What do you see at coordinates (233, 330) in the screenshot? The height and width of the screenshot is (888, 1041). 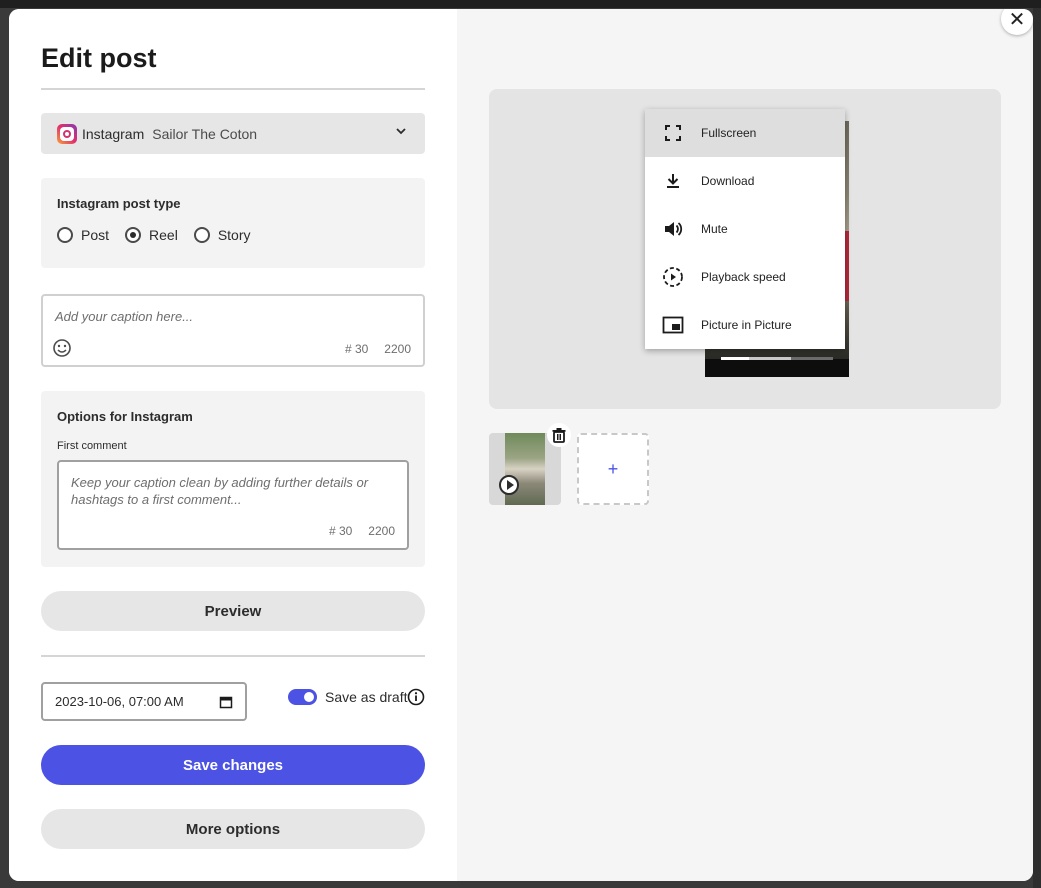 I see `caption-input: Add your caption here... # 30 2200` at bounding box center [233, 330].